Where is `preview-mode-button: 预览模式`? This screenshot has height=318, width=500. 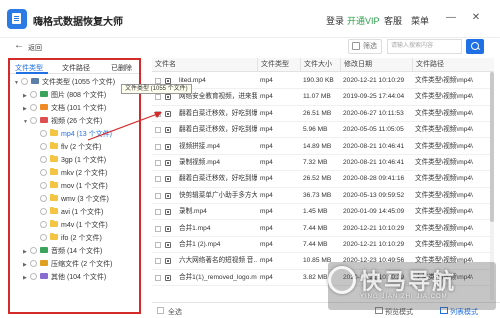 preview-mode-button: 预览模式 is located at coordinates (399, 312).